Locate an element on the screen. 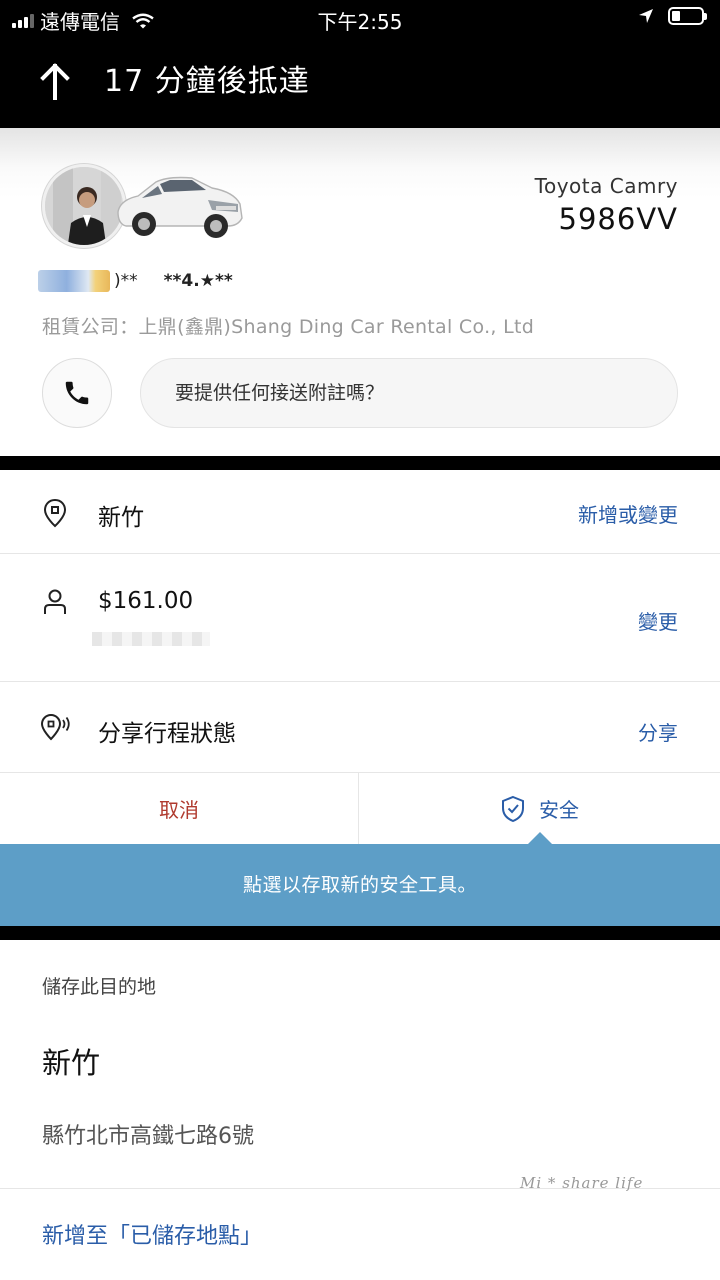 This screenshot has height=1280, width=720. battery-icon is located at coordinates (687, 16).